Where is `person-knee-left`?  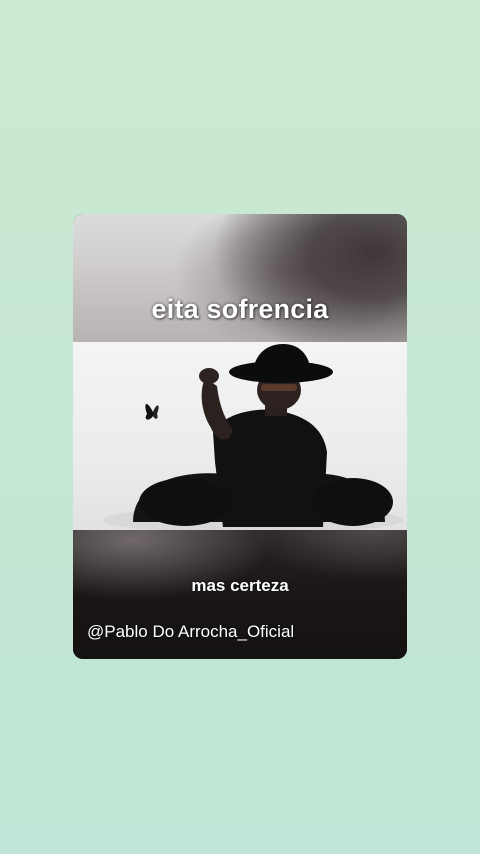
person-knee-left is located at coordinates (185, 502).